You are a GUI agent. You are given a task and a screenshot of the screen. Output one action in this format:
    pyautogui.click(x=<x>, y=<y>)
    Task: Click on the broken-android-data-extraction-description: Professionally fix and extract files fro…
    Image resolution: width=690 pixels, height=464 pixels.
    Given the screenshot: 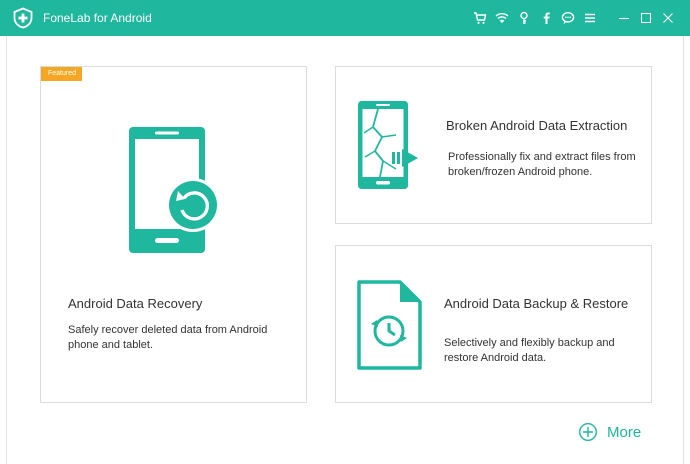 What is the action you would take?
    pyautogui.click(x=542, y=164)
    